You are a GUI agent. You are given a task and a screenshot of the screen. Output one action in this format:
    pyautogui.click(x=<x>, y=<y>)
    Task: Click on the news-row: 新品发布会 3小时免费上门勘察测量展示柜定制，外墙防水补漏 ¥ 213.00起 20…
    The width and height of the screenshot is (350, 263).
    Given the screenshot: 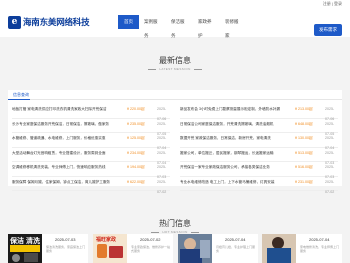 What is the action you would take?
    pyautogui.click(x=259, y=112)
    